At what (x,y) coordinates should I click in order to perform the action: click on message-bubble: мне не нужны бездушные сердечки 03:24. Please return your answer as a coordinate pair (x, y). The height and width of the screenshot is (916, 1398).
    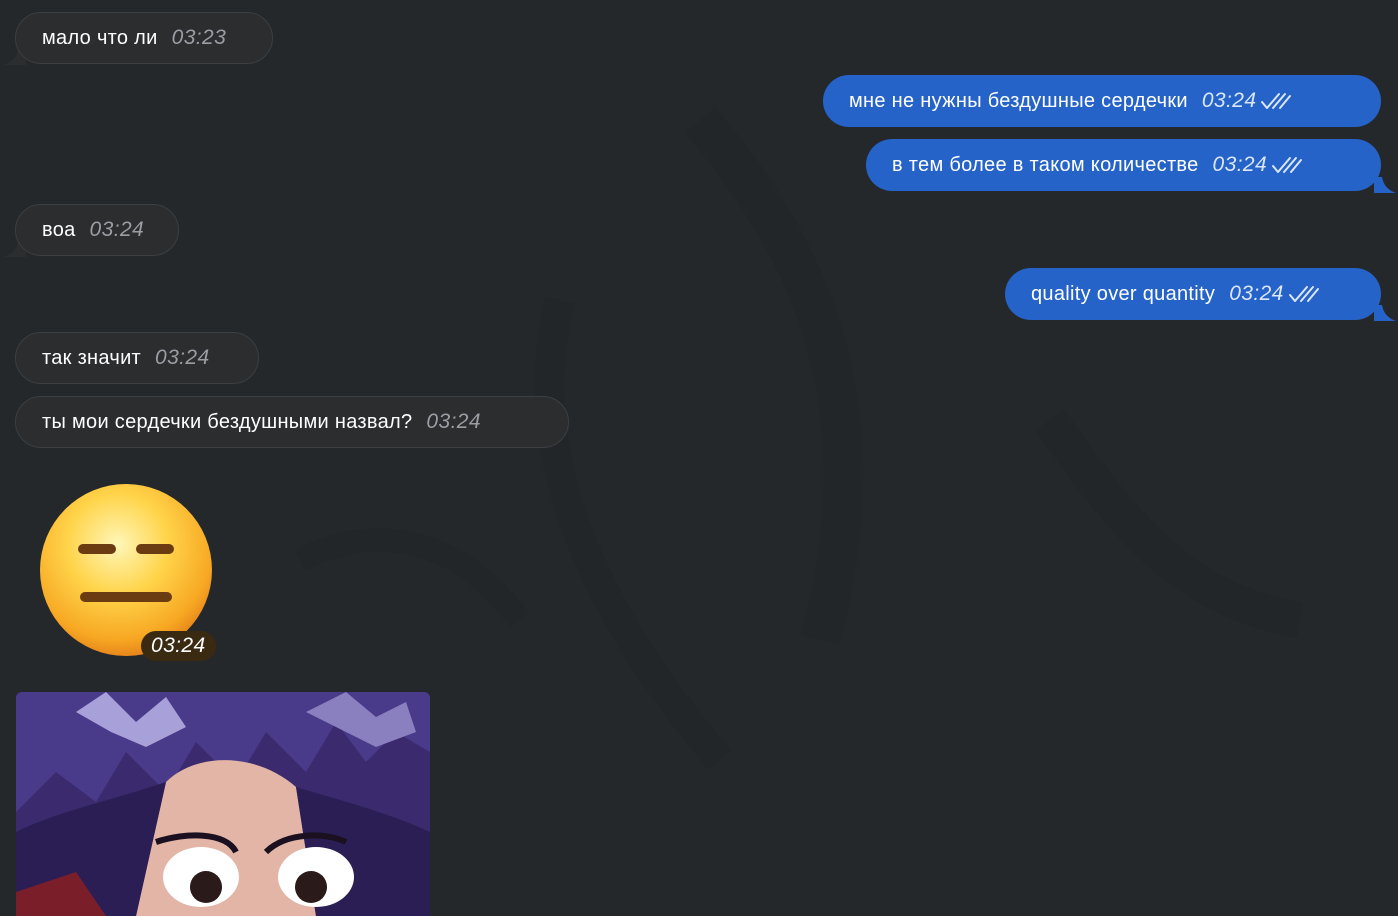
    Looking at the image, I should click on (1102, 101).